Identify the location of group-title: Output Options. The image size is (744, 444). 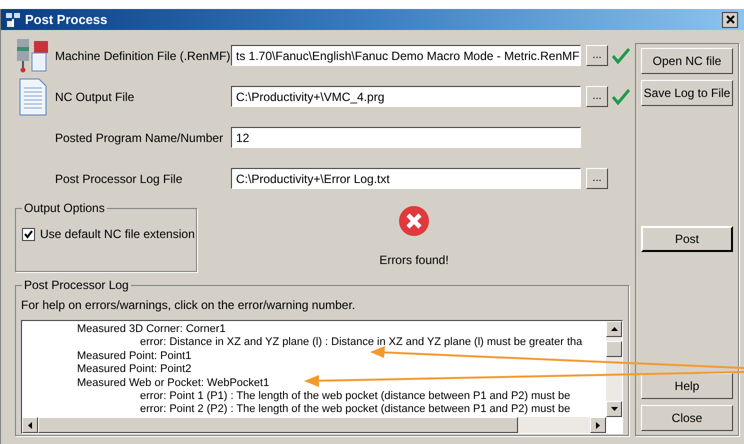
(64, 208).